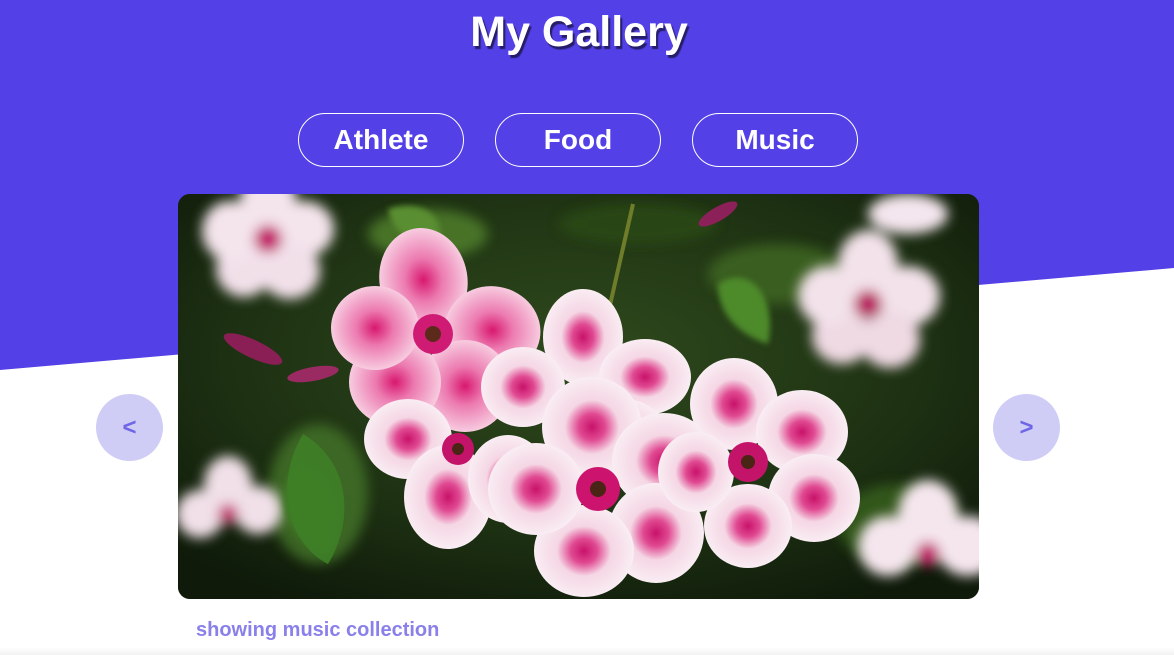 This screenshot has height=655, width=1174. Describe the element at coordinates (1026, 427) in the screenshot. I see `next-image-button: >` at that location.